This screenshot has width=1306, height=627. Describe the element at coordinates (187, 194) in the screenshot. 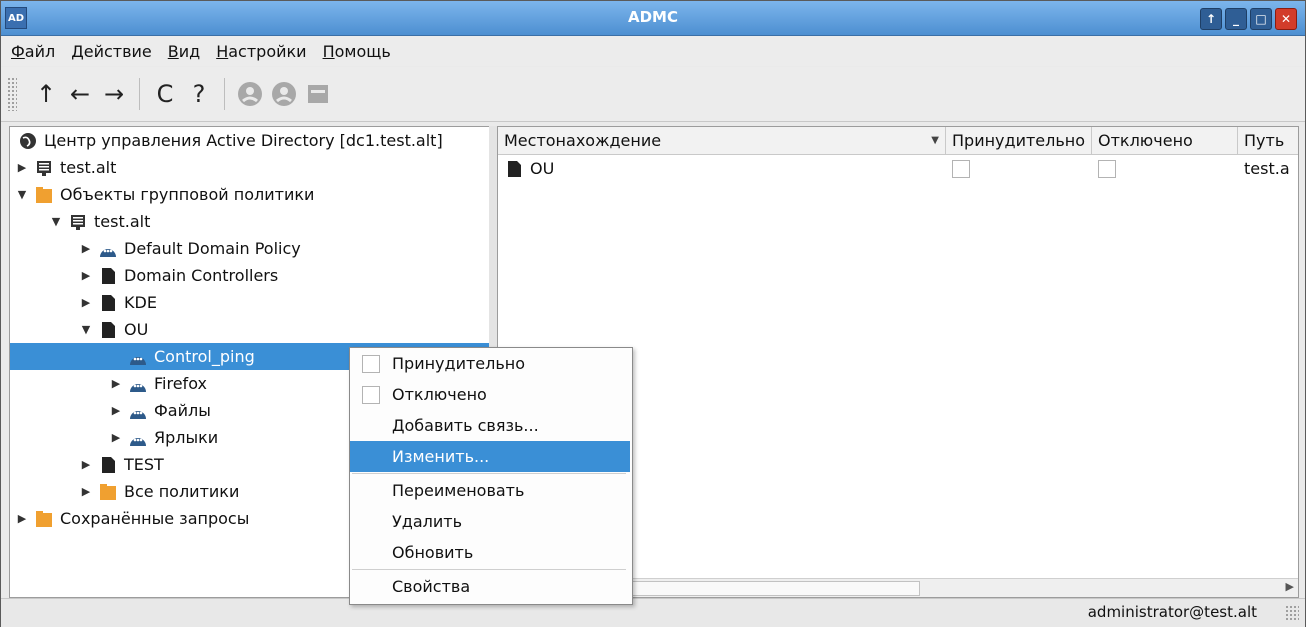

I see `tree-item-label: Объекты групповой политики` at that location.